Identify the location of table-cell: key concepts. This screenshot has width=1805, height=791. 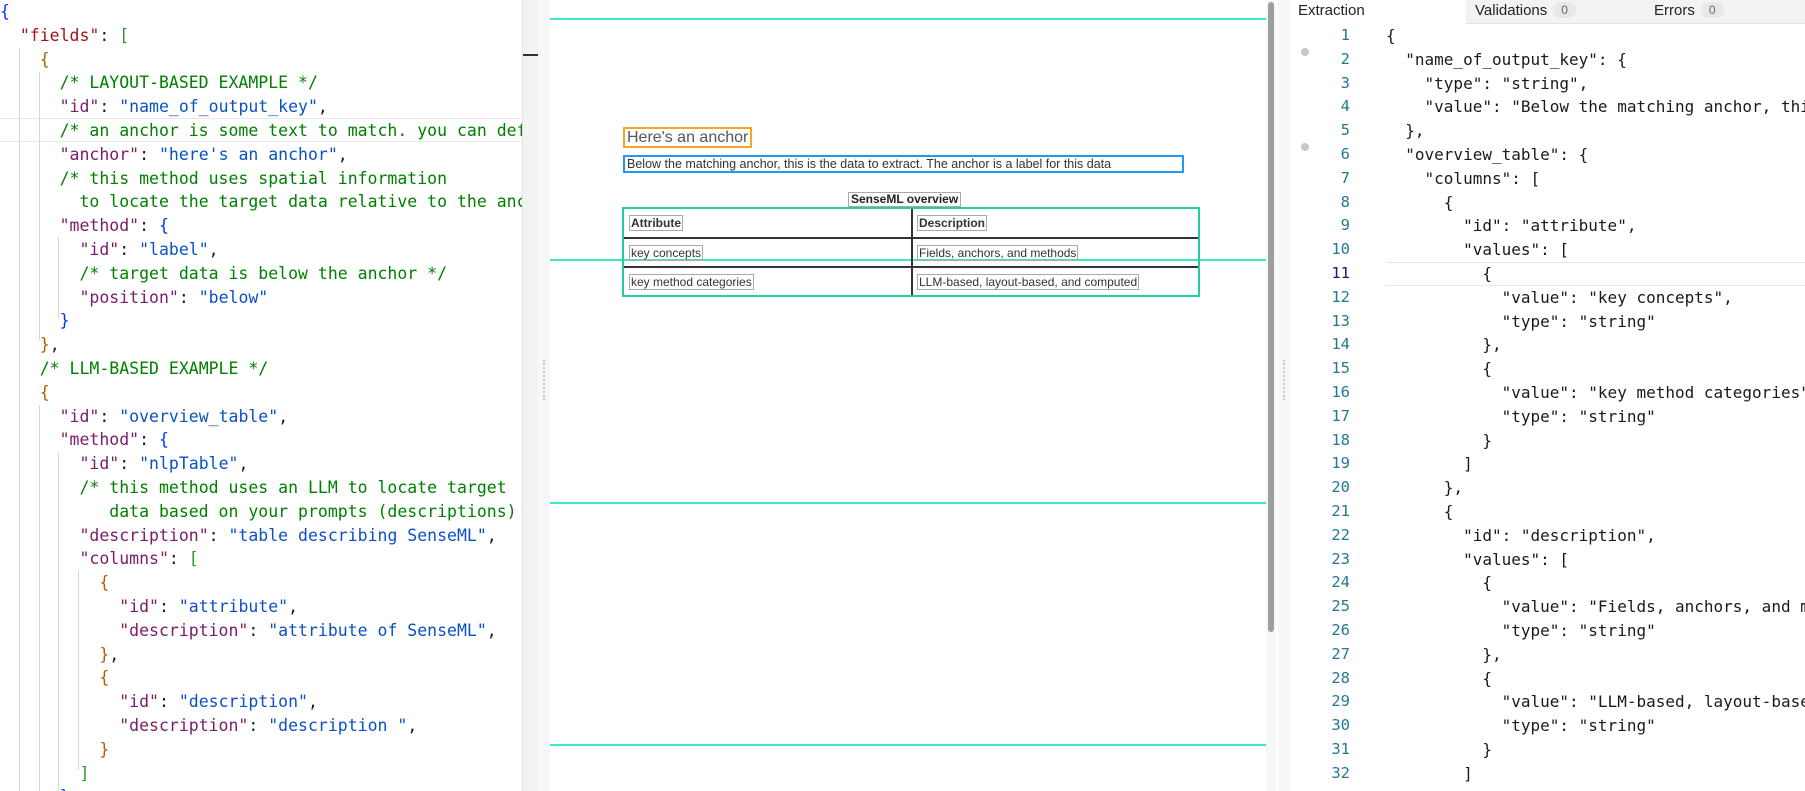
(666, 253).